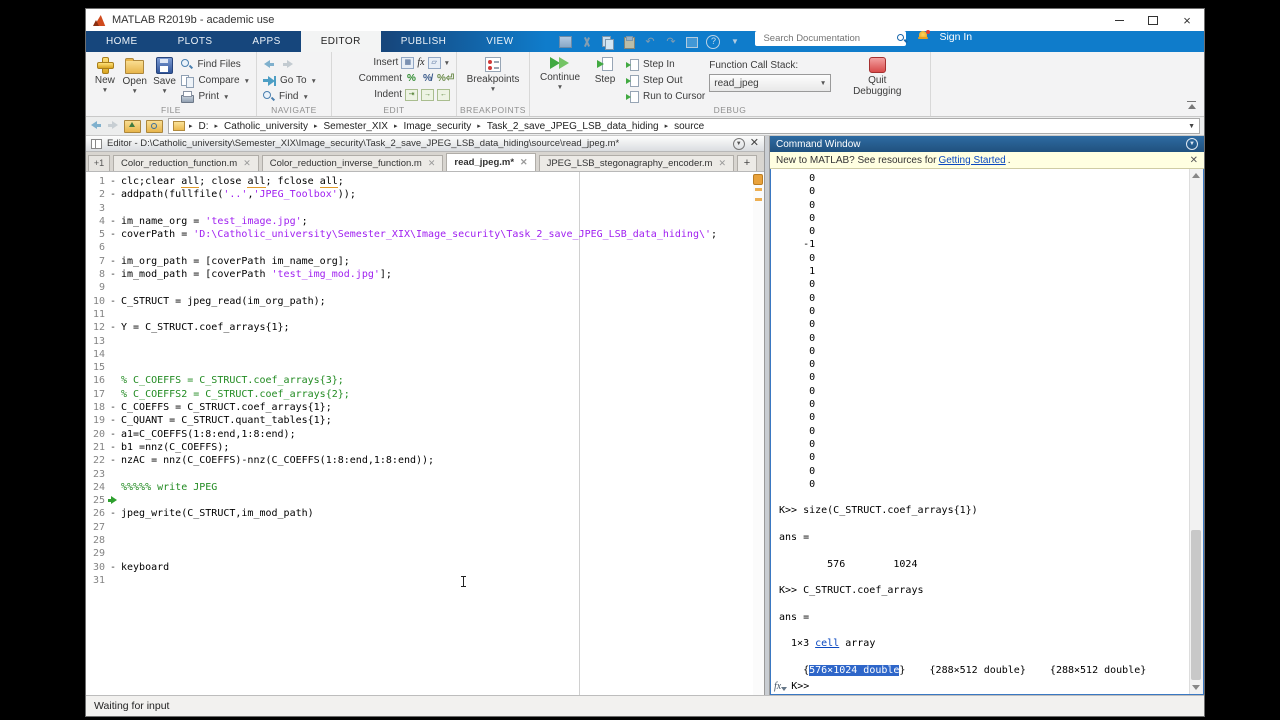  I want to click on command-prompt: K>>, so click(800, 686).